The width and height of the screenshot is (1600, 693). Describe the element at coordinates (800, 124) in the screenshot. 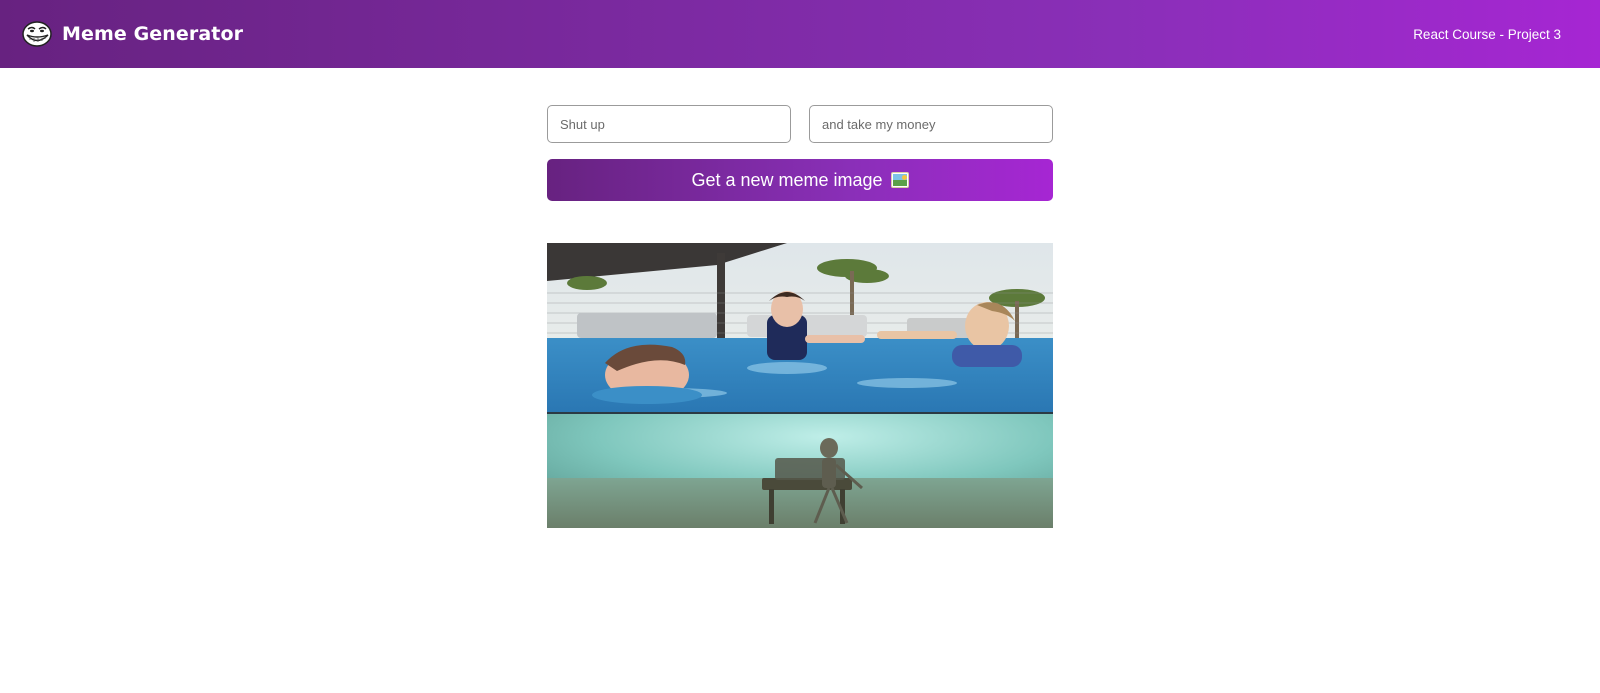

I see `text-inputs` at that location.